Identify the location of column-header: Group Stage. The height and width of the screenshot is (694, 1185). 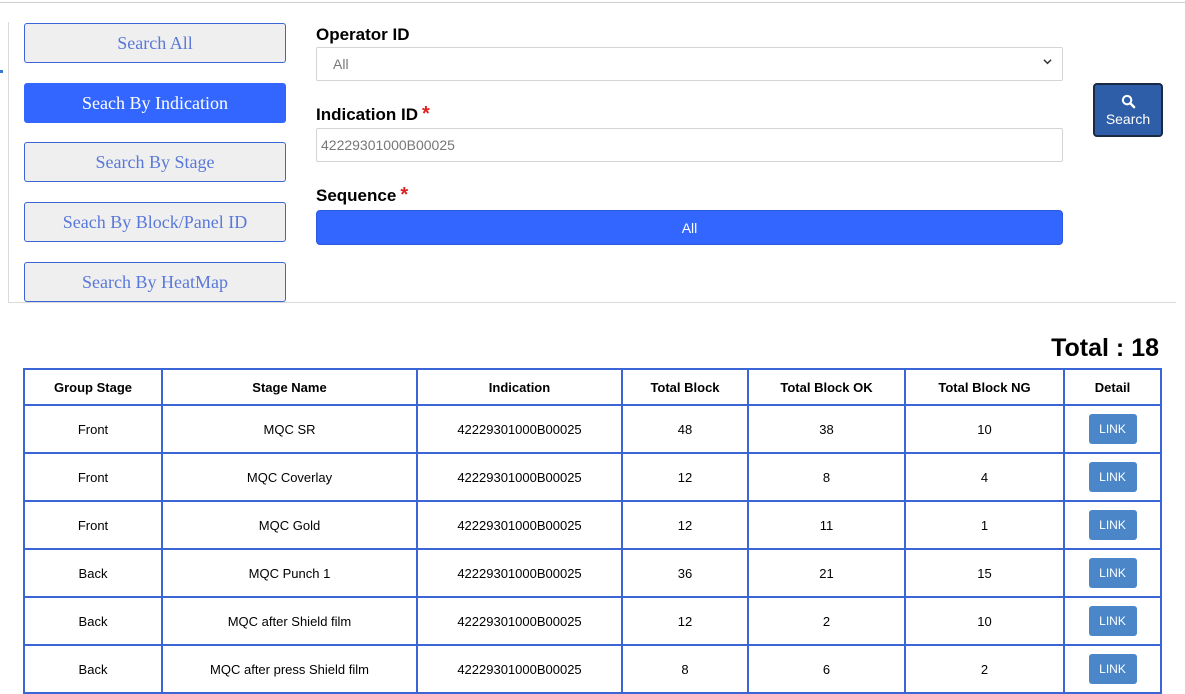
(93, 387).